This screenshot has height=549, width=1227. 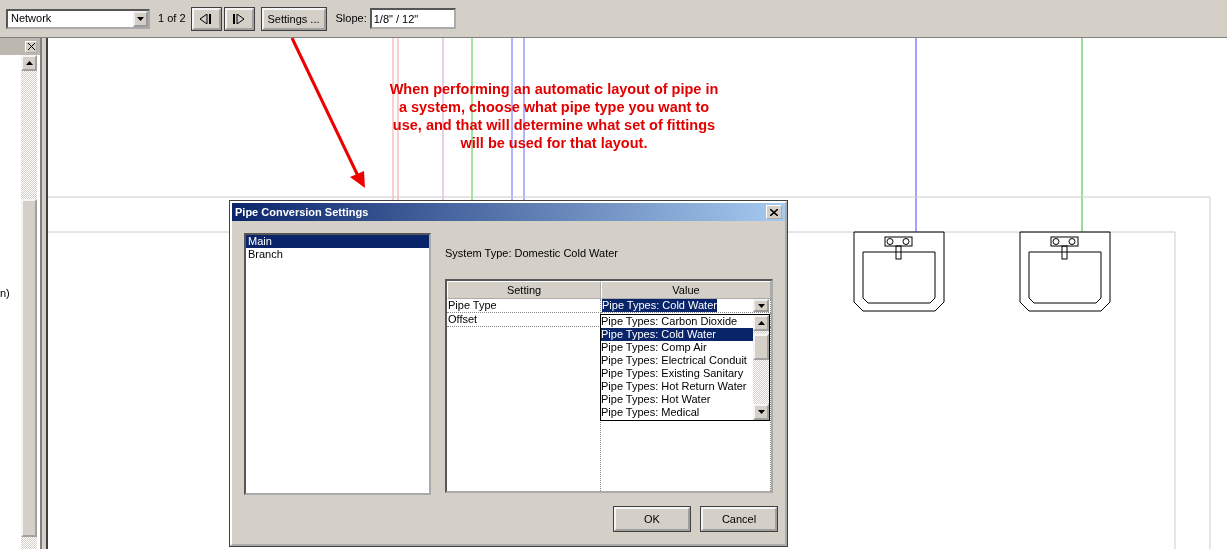 What do you see at coordinates (652, 519) in the screenshot?
I see `ok-button: OK` at bounding box center [652, 519].